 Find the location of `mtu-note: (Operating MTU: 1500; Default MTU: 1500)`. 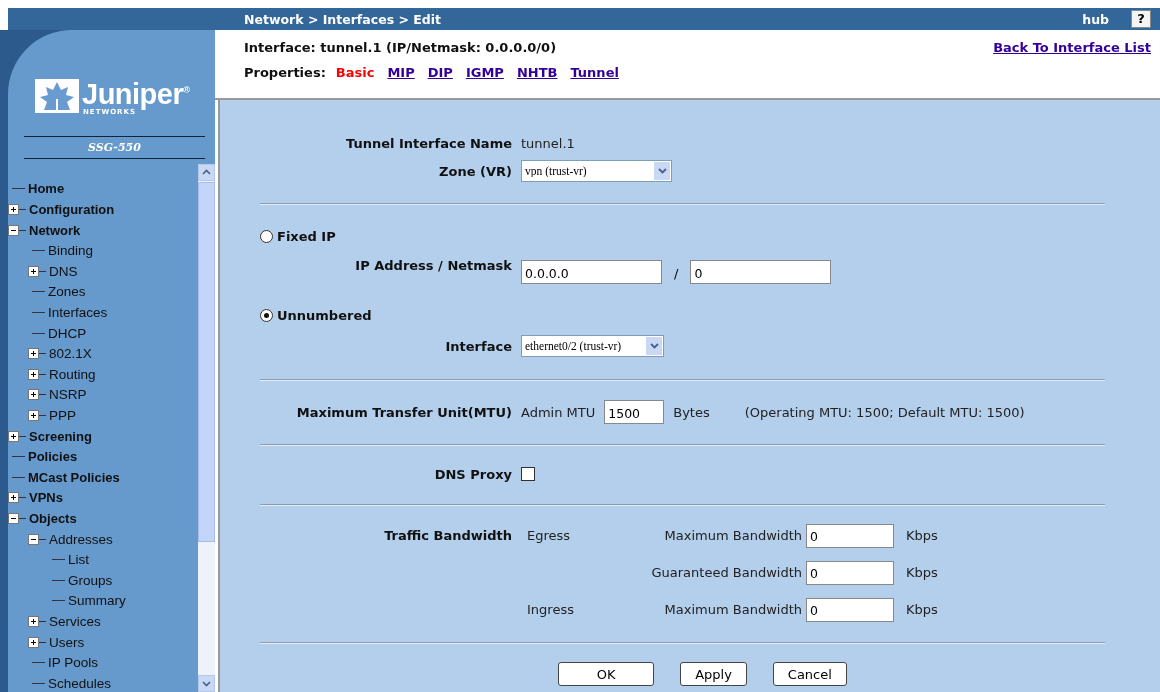

mtu-note: (Operating MTU: 1500; Default MTU: 1500) is located at coordinates (884, 412).